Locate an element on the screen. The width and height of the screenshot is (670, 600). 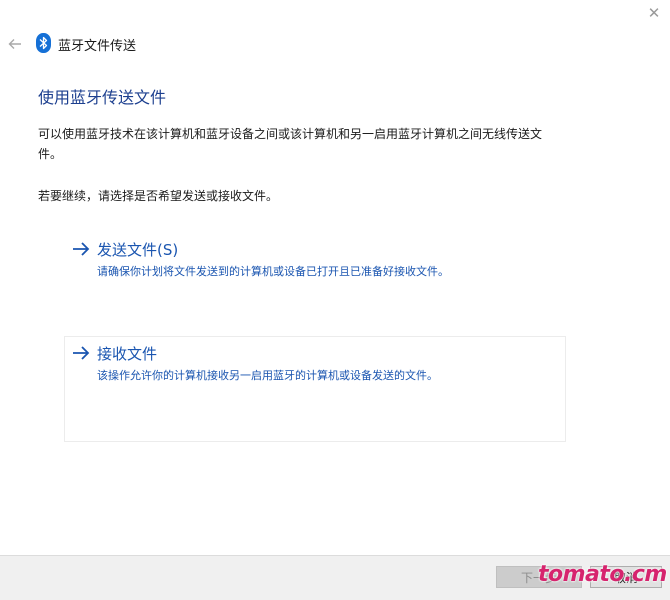
back-arrow-icon is located at coordinates (14, 44).